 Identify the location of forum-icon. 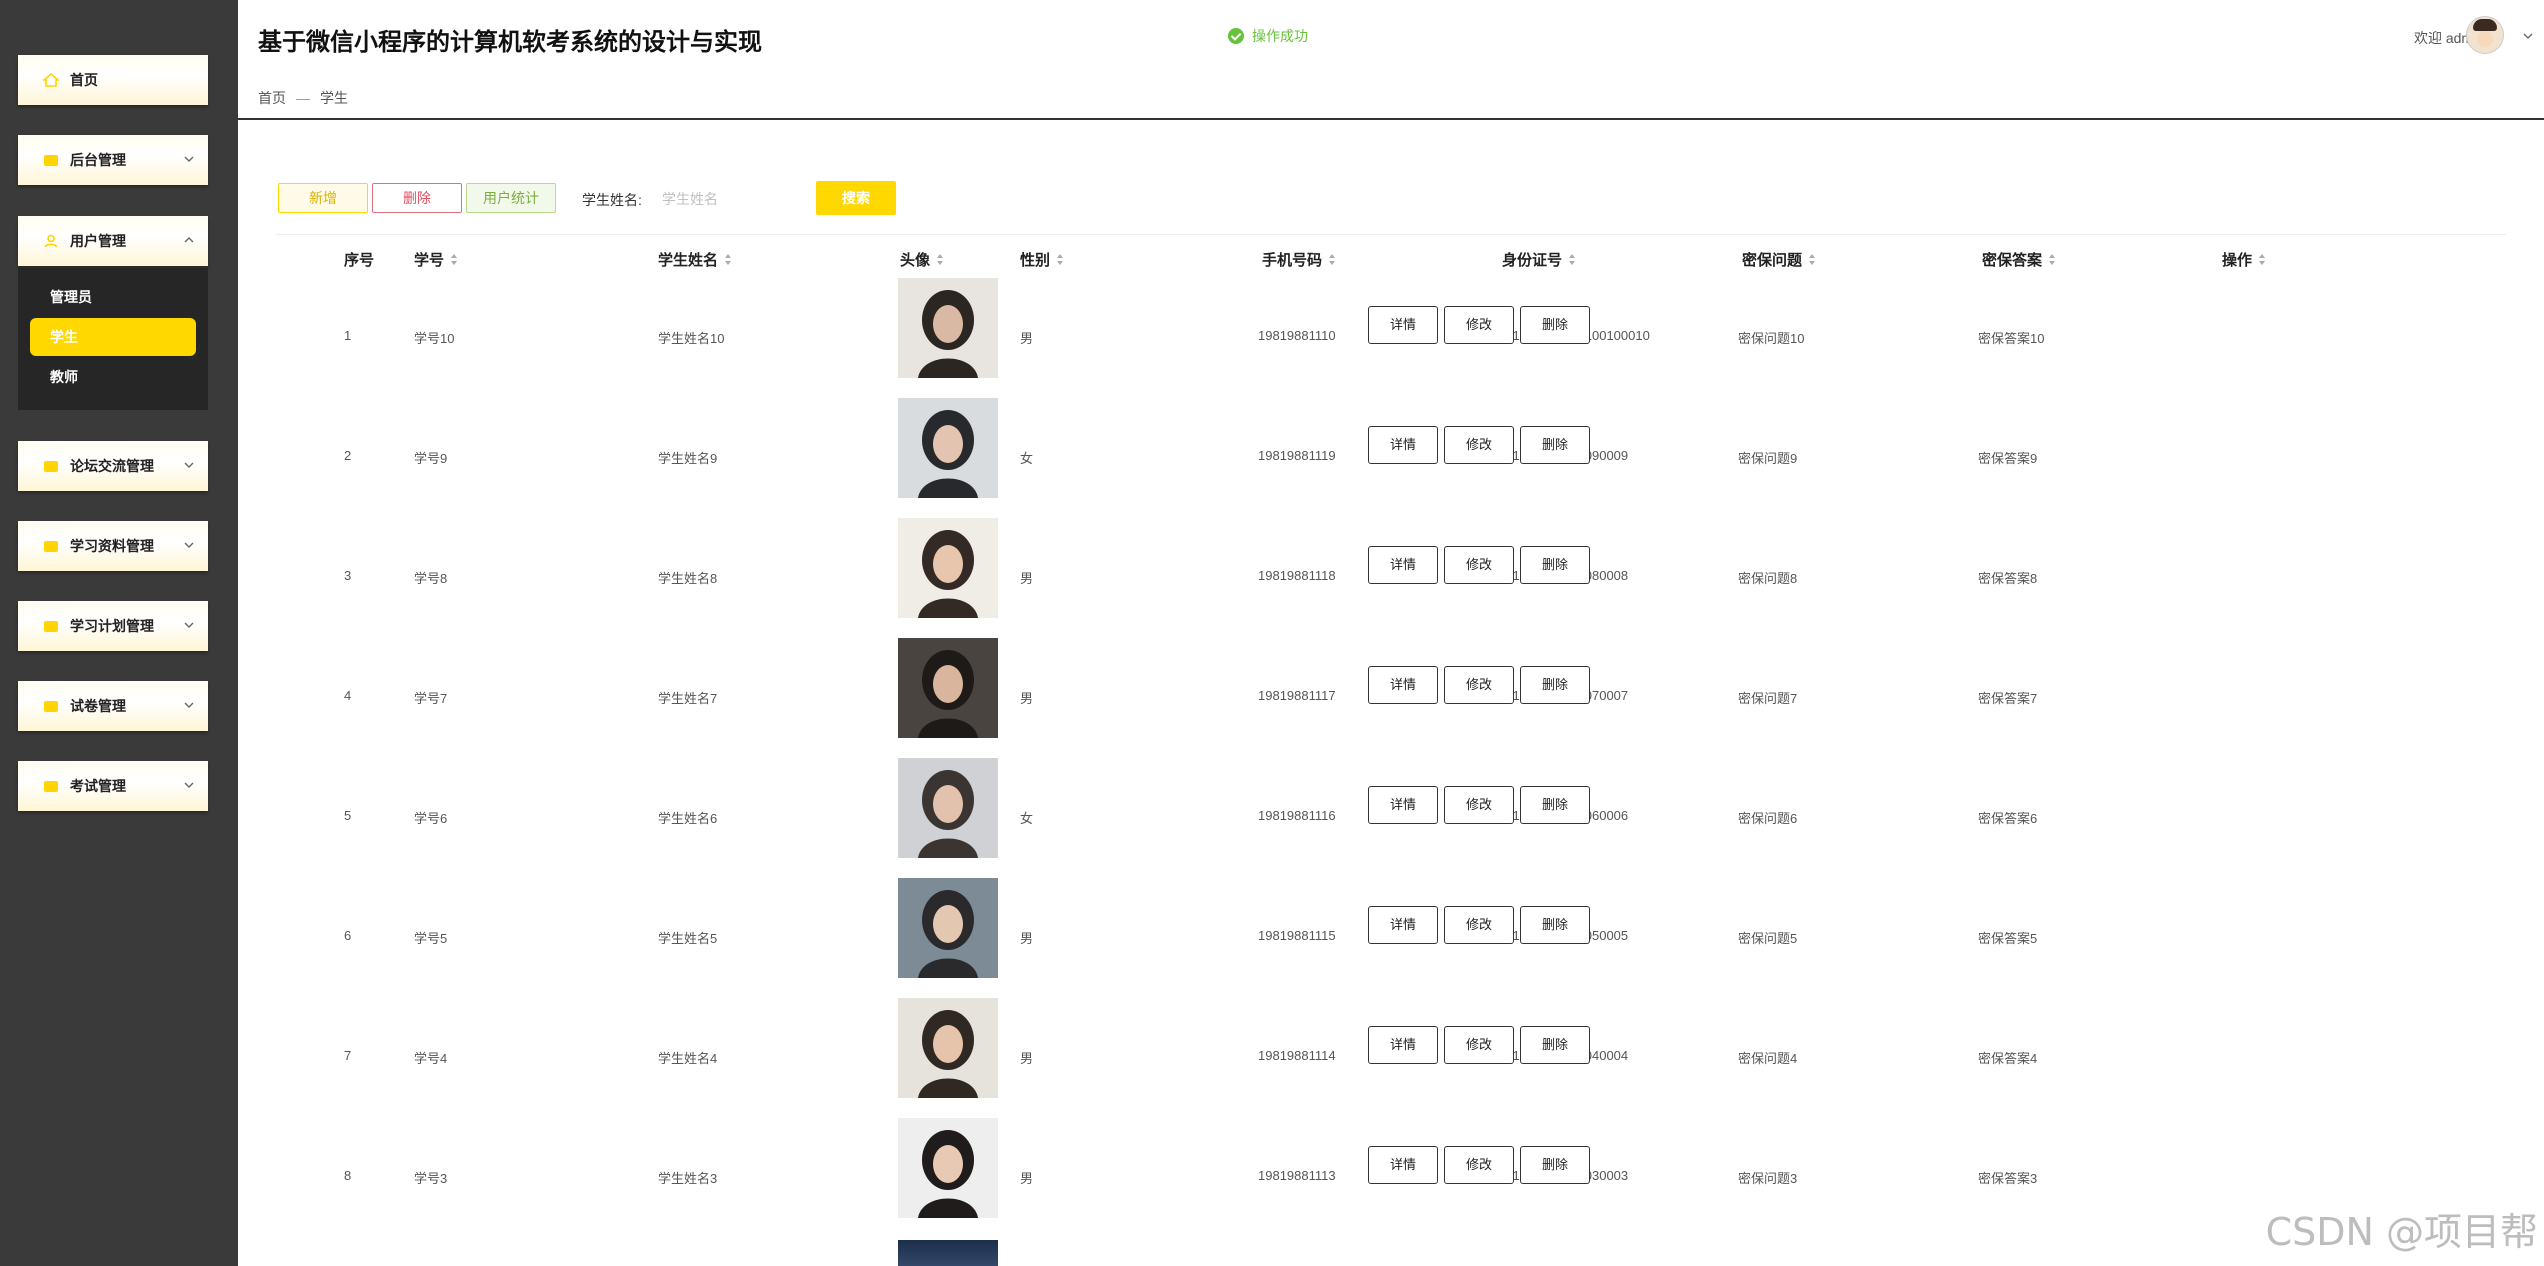
(51, 466).